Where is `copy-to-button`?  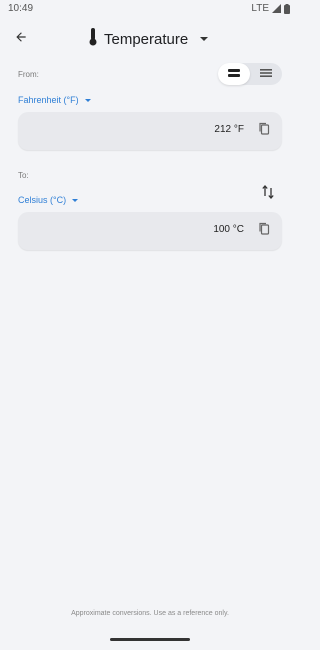
copy-to-button is located at coordinates (264, 231).